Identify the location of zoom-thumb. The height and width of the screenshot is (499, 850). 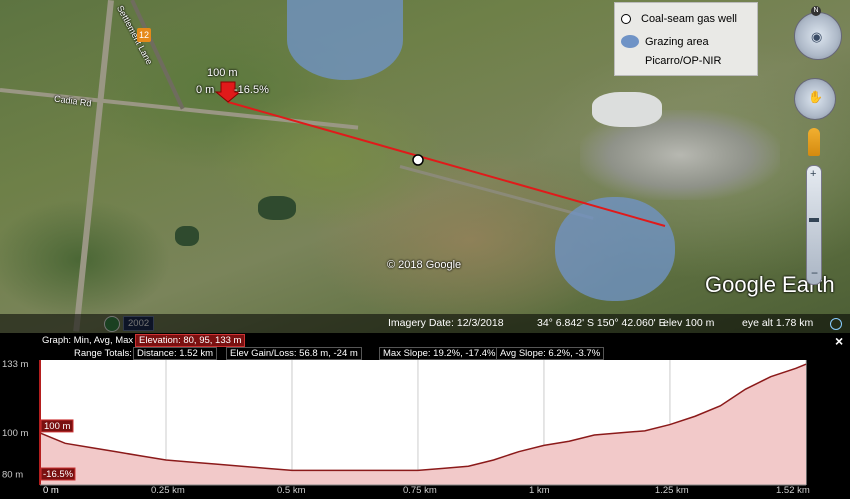
(814, 220).